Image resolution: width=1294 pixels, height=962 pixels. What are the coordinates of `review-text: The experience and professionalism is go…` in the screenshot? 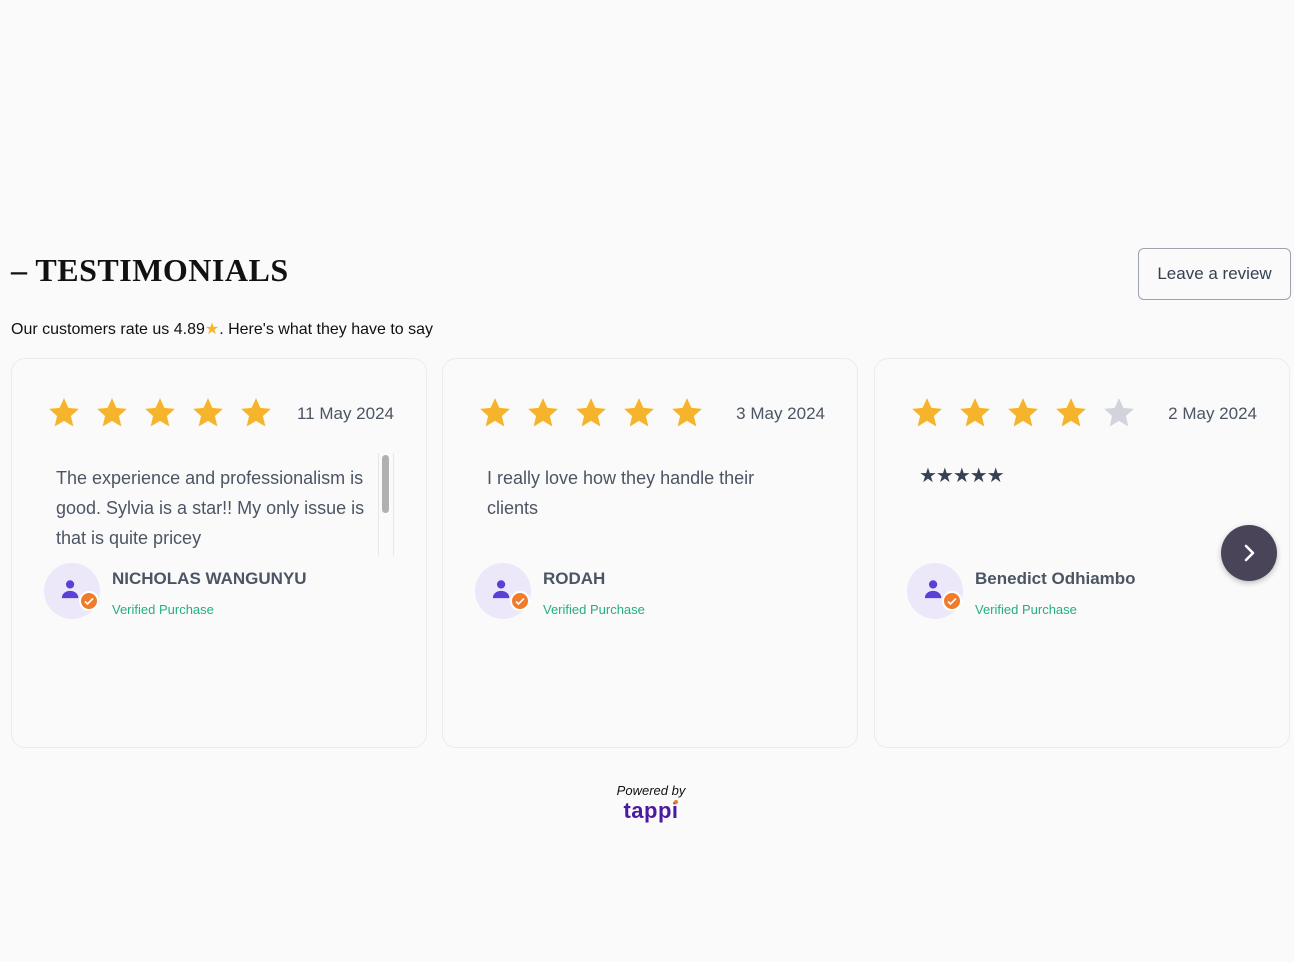 It's located at (210, 508).